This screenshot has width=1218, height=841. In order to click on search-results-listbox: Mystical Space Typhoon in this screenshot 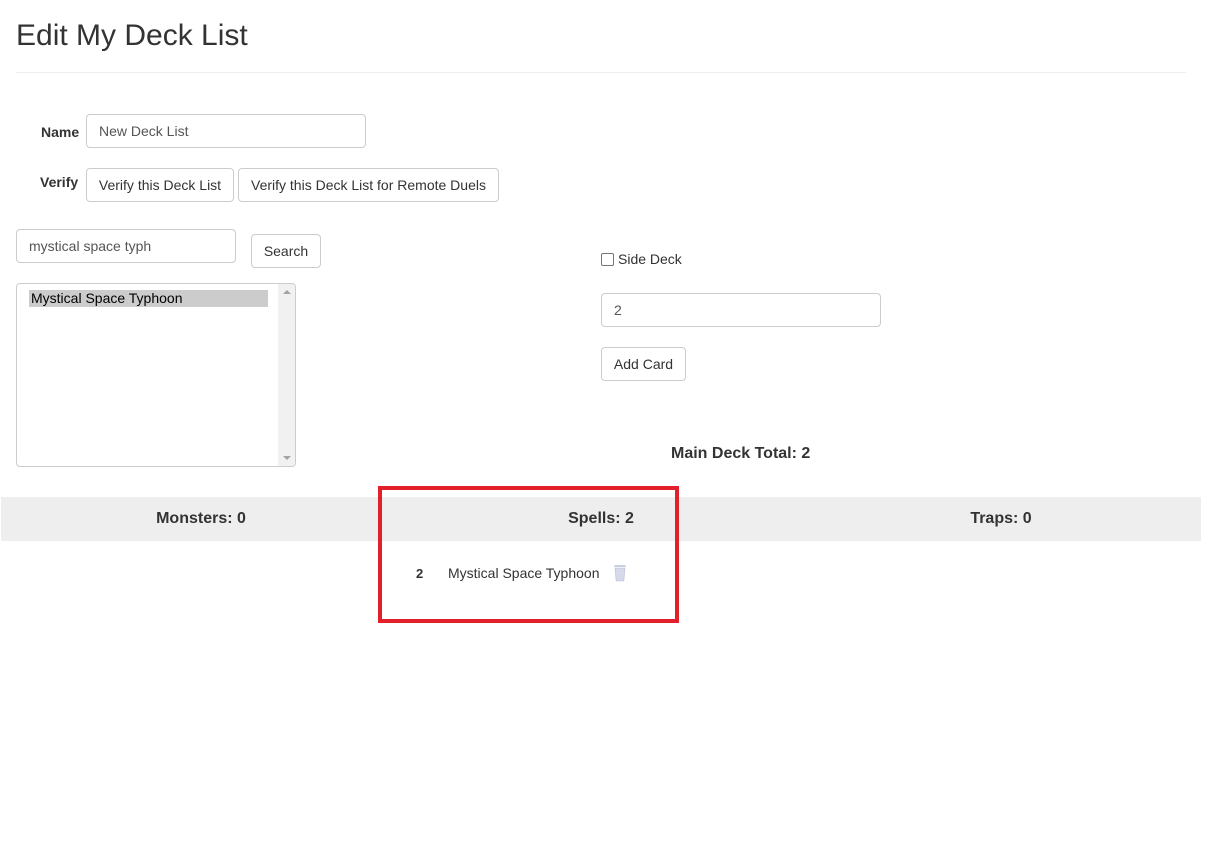, I will do `click(156, 375)`.